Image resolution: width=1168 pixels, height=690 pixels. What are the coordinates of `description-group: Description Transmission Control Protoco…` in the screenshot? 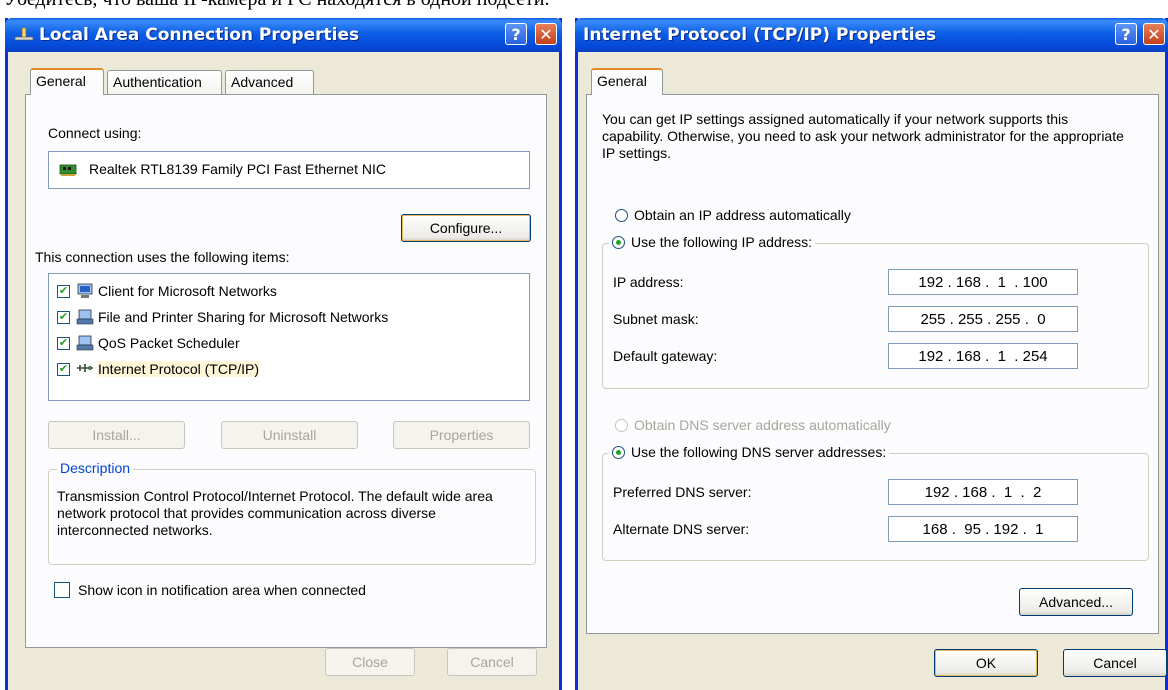 It's located at (292, 512).